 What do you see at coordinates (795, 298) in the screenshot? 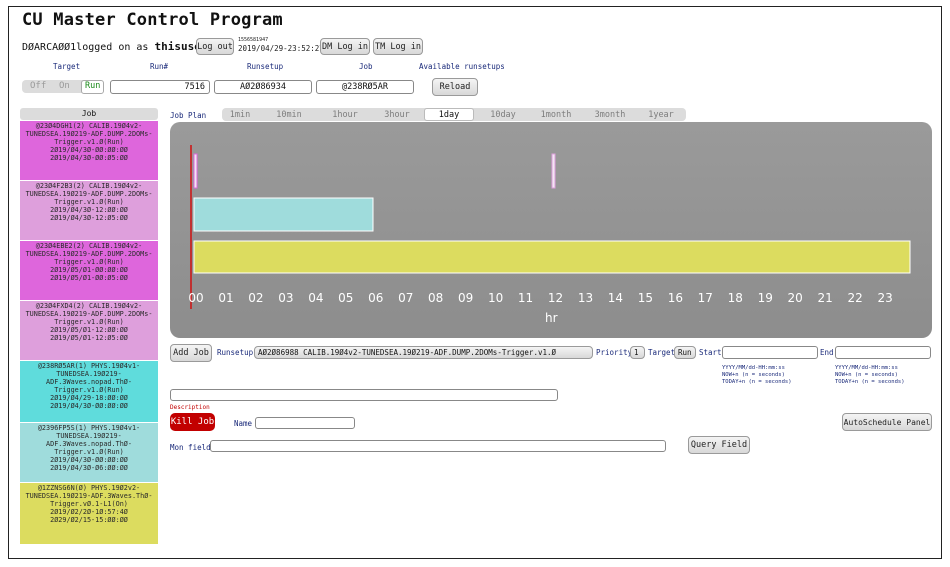
I see `x-tick-label: 20` at bounding box center [795, 298].